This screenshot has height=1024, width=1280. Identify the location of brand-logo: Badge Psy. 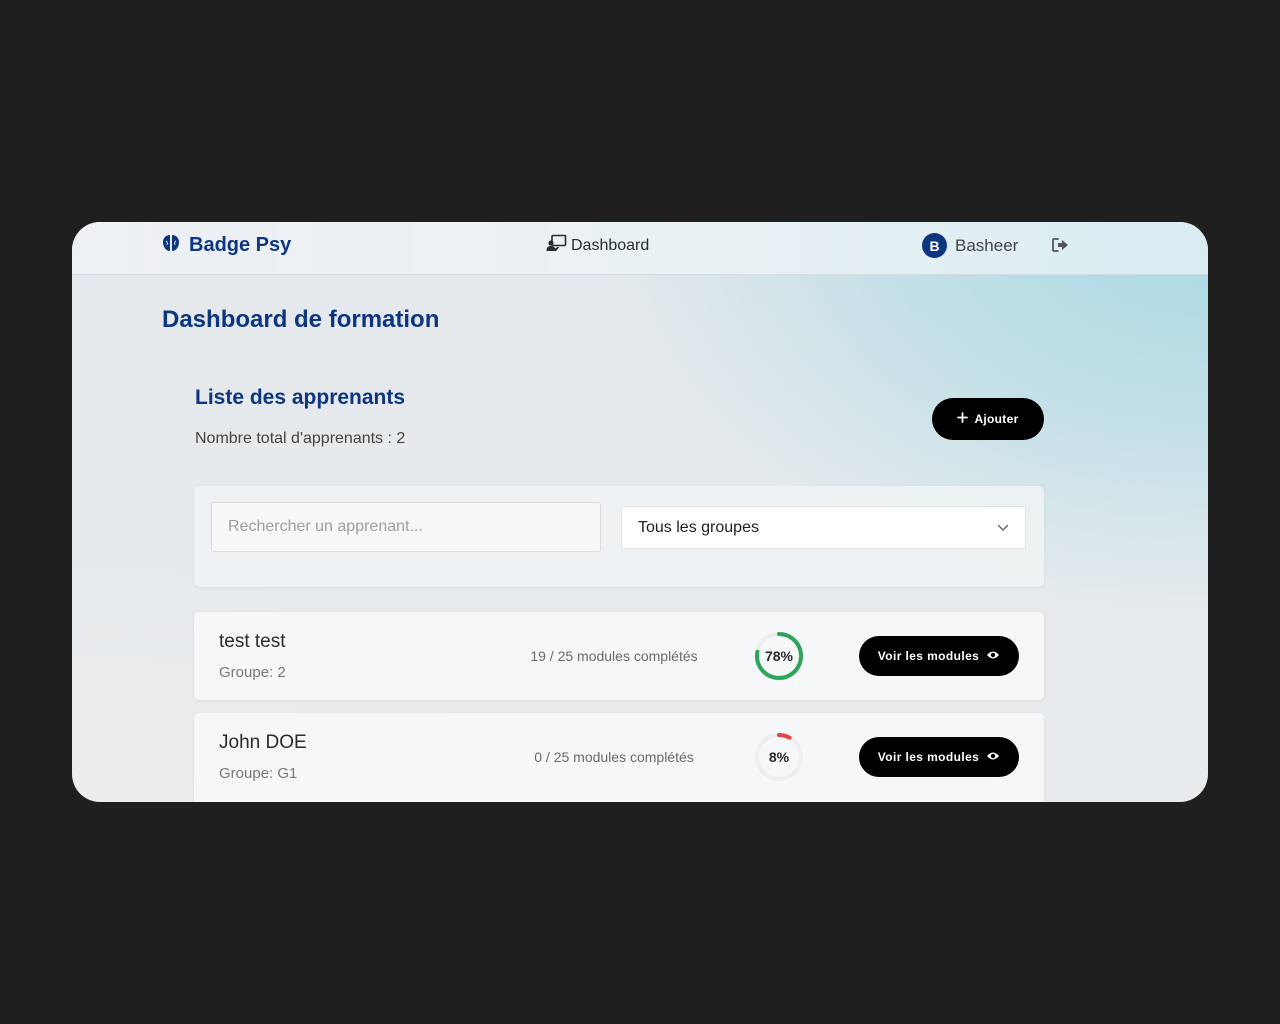
(226, 245).